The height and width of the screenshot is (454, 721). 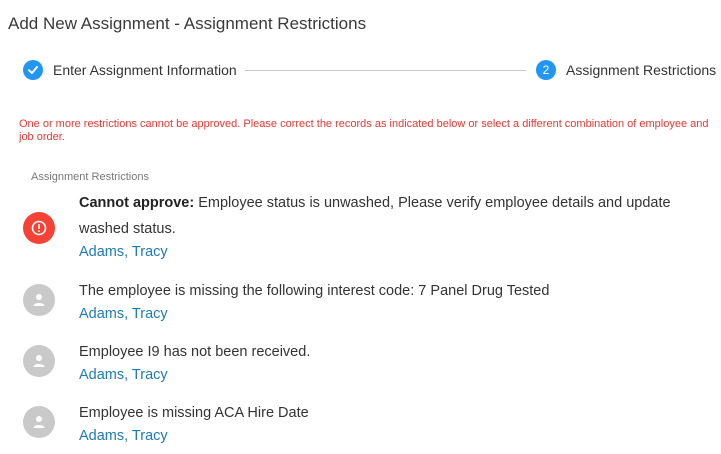 I want to click on step-label-enter-info: Enter Assignment Information, so click(x=145, y=70).